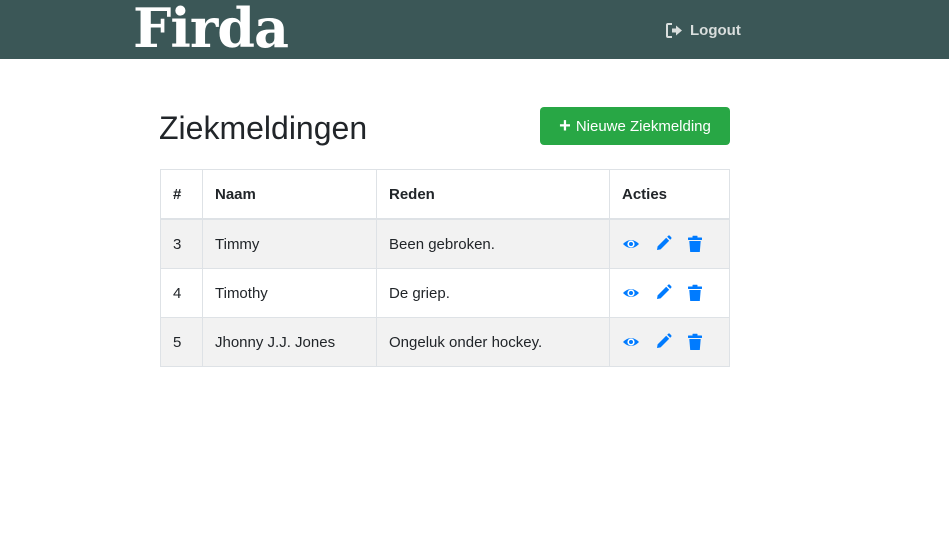 The height and width of the screenshot is (534, 949). What do you see at coordinates (289, 293) in the screenshot?
I see `row-naam: Timothy` at bounding box center [289, 293].